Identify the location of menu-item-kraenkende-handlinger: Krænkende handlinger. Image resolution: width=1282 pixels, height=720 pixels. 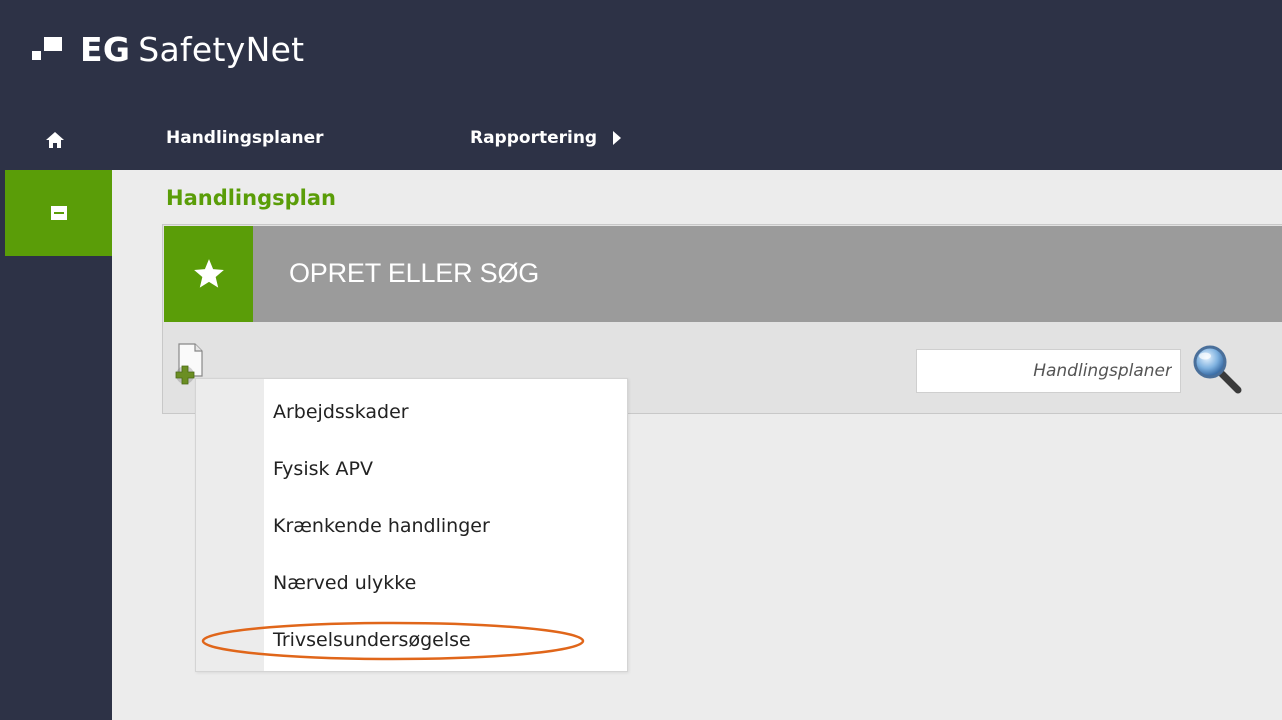
(381, 526).